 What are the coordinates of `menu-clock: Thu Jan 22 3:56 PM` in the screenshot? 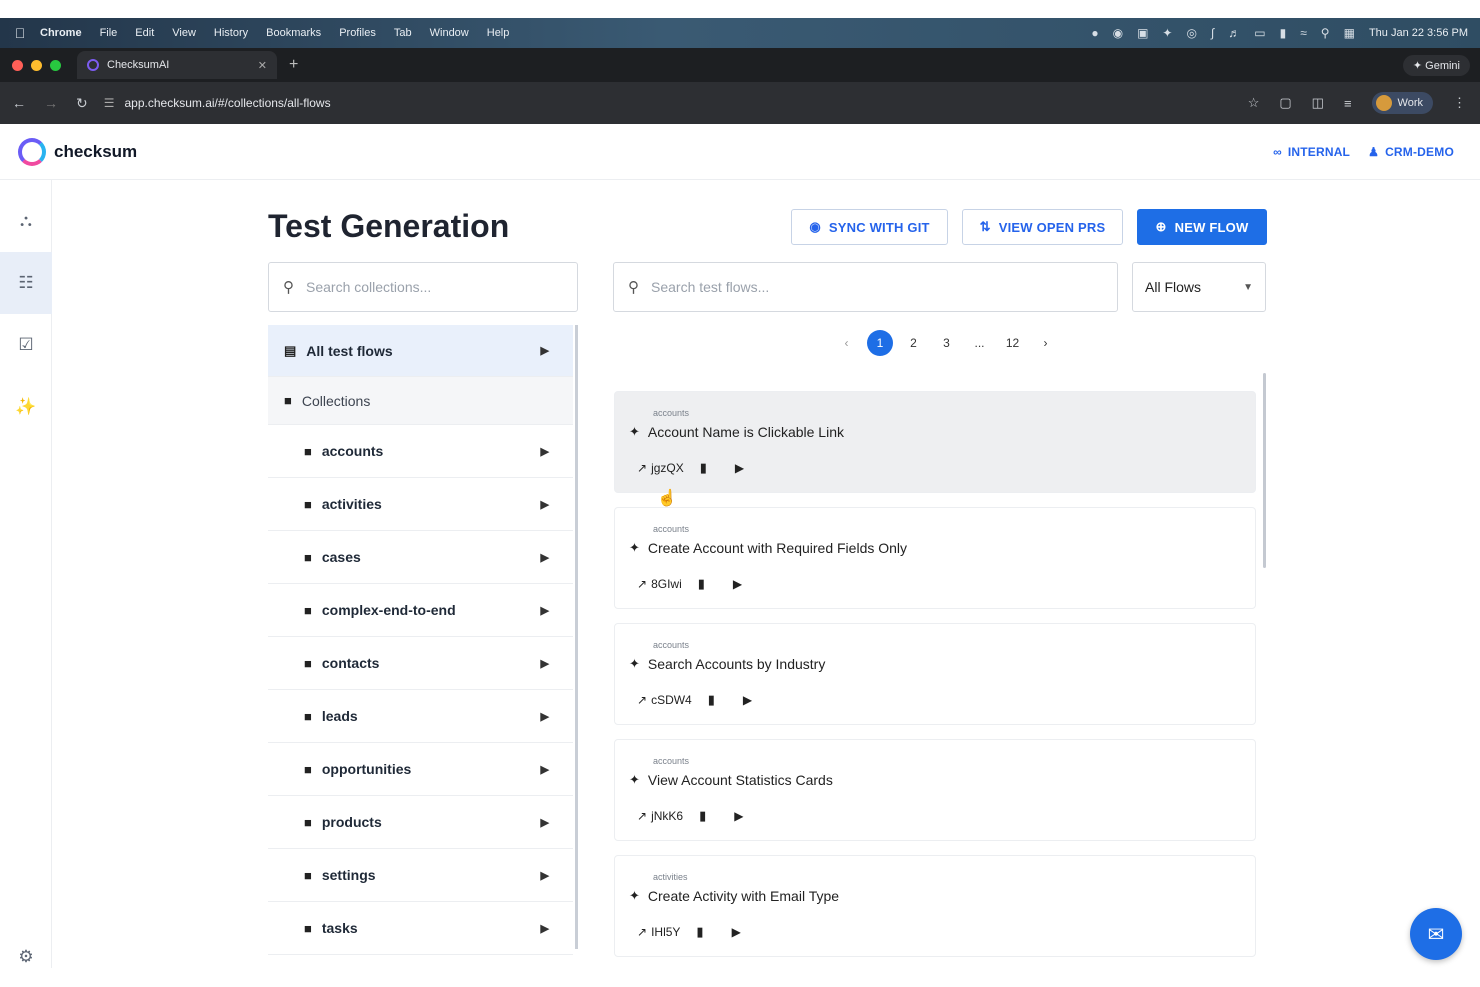 It's located at (1418, 33).